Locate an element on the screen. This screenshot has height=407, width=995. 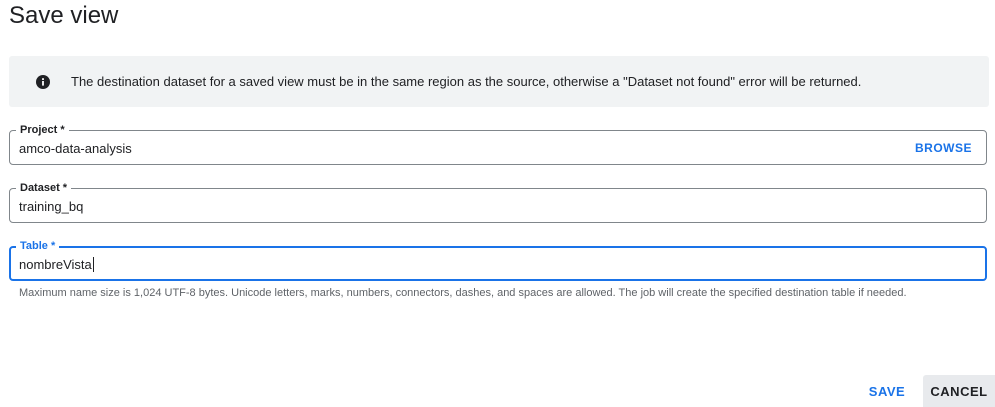
project-input: amco-data-analysis is located at coordinates (75, 148).